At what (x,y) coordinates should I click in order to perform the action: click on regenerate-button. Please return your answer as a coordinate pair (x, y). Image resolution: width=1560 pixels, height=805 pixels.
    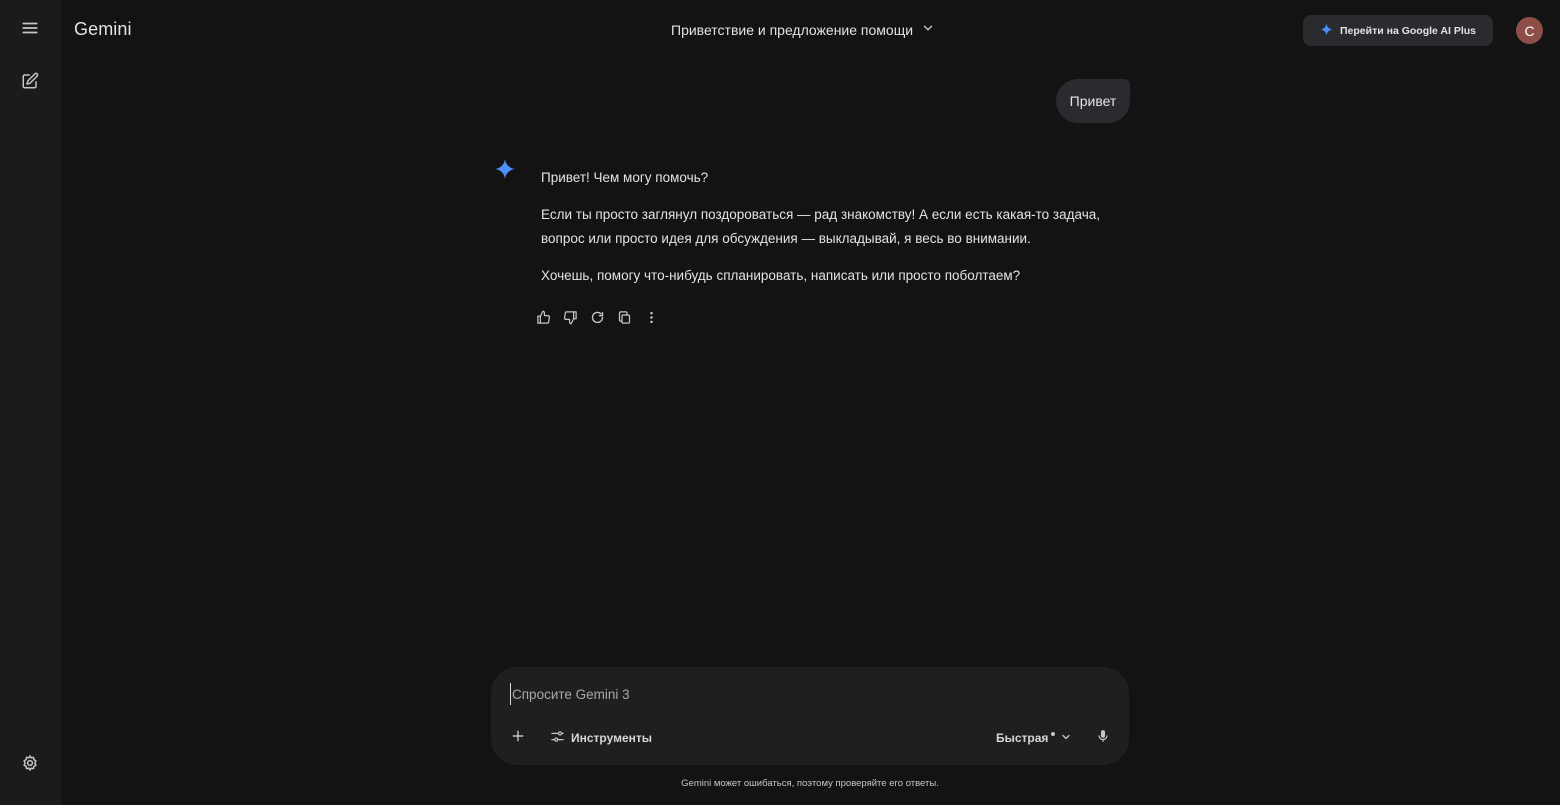
    Looking at the image, I should click on (597, 320).